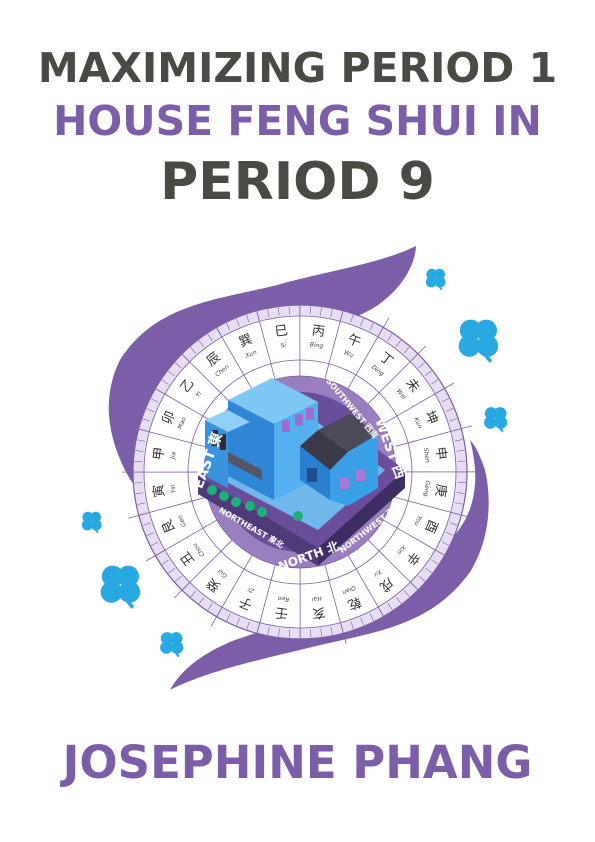 The image size is (595, 842). Describe the element at coordinates (297, 121) in the screenshot. I see `title-line-2: HOUSE FENG SHUI IN` at that location.